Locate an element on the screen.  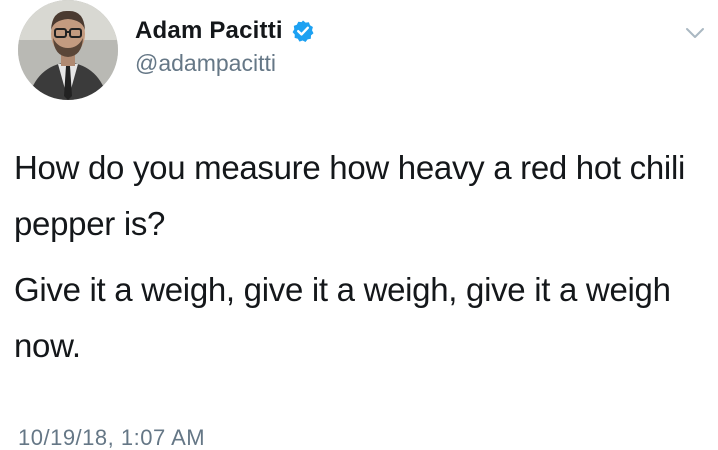
avatar is located at coordinates (68, 50).